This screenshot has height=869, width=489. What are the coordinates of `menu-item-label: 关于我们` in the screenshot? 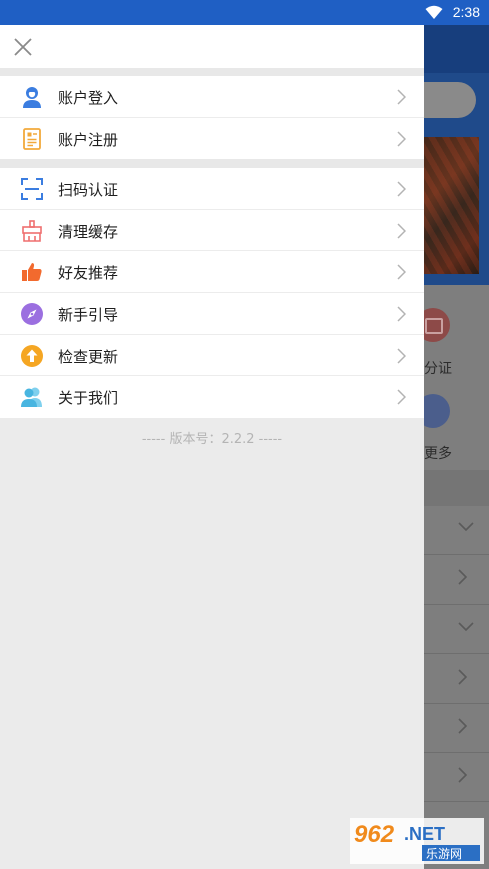 It's located at (88, 398).